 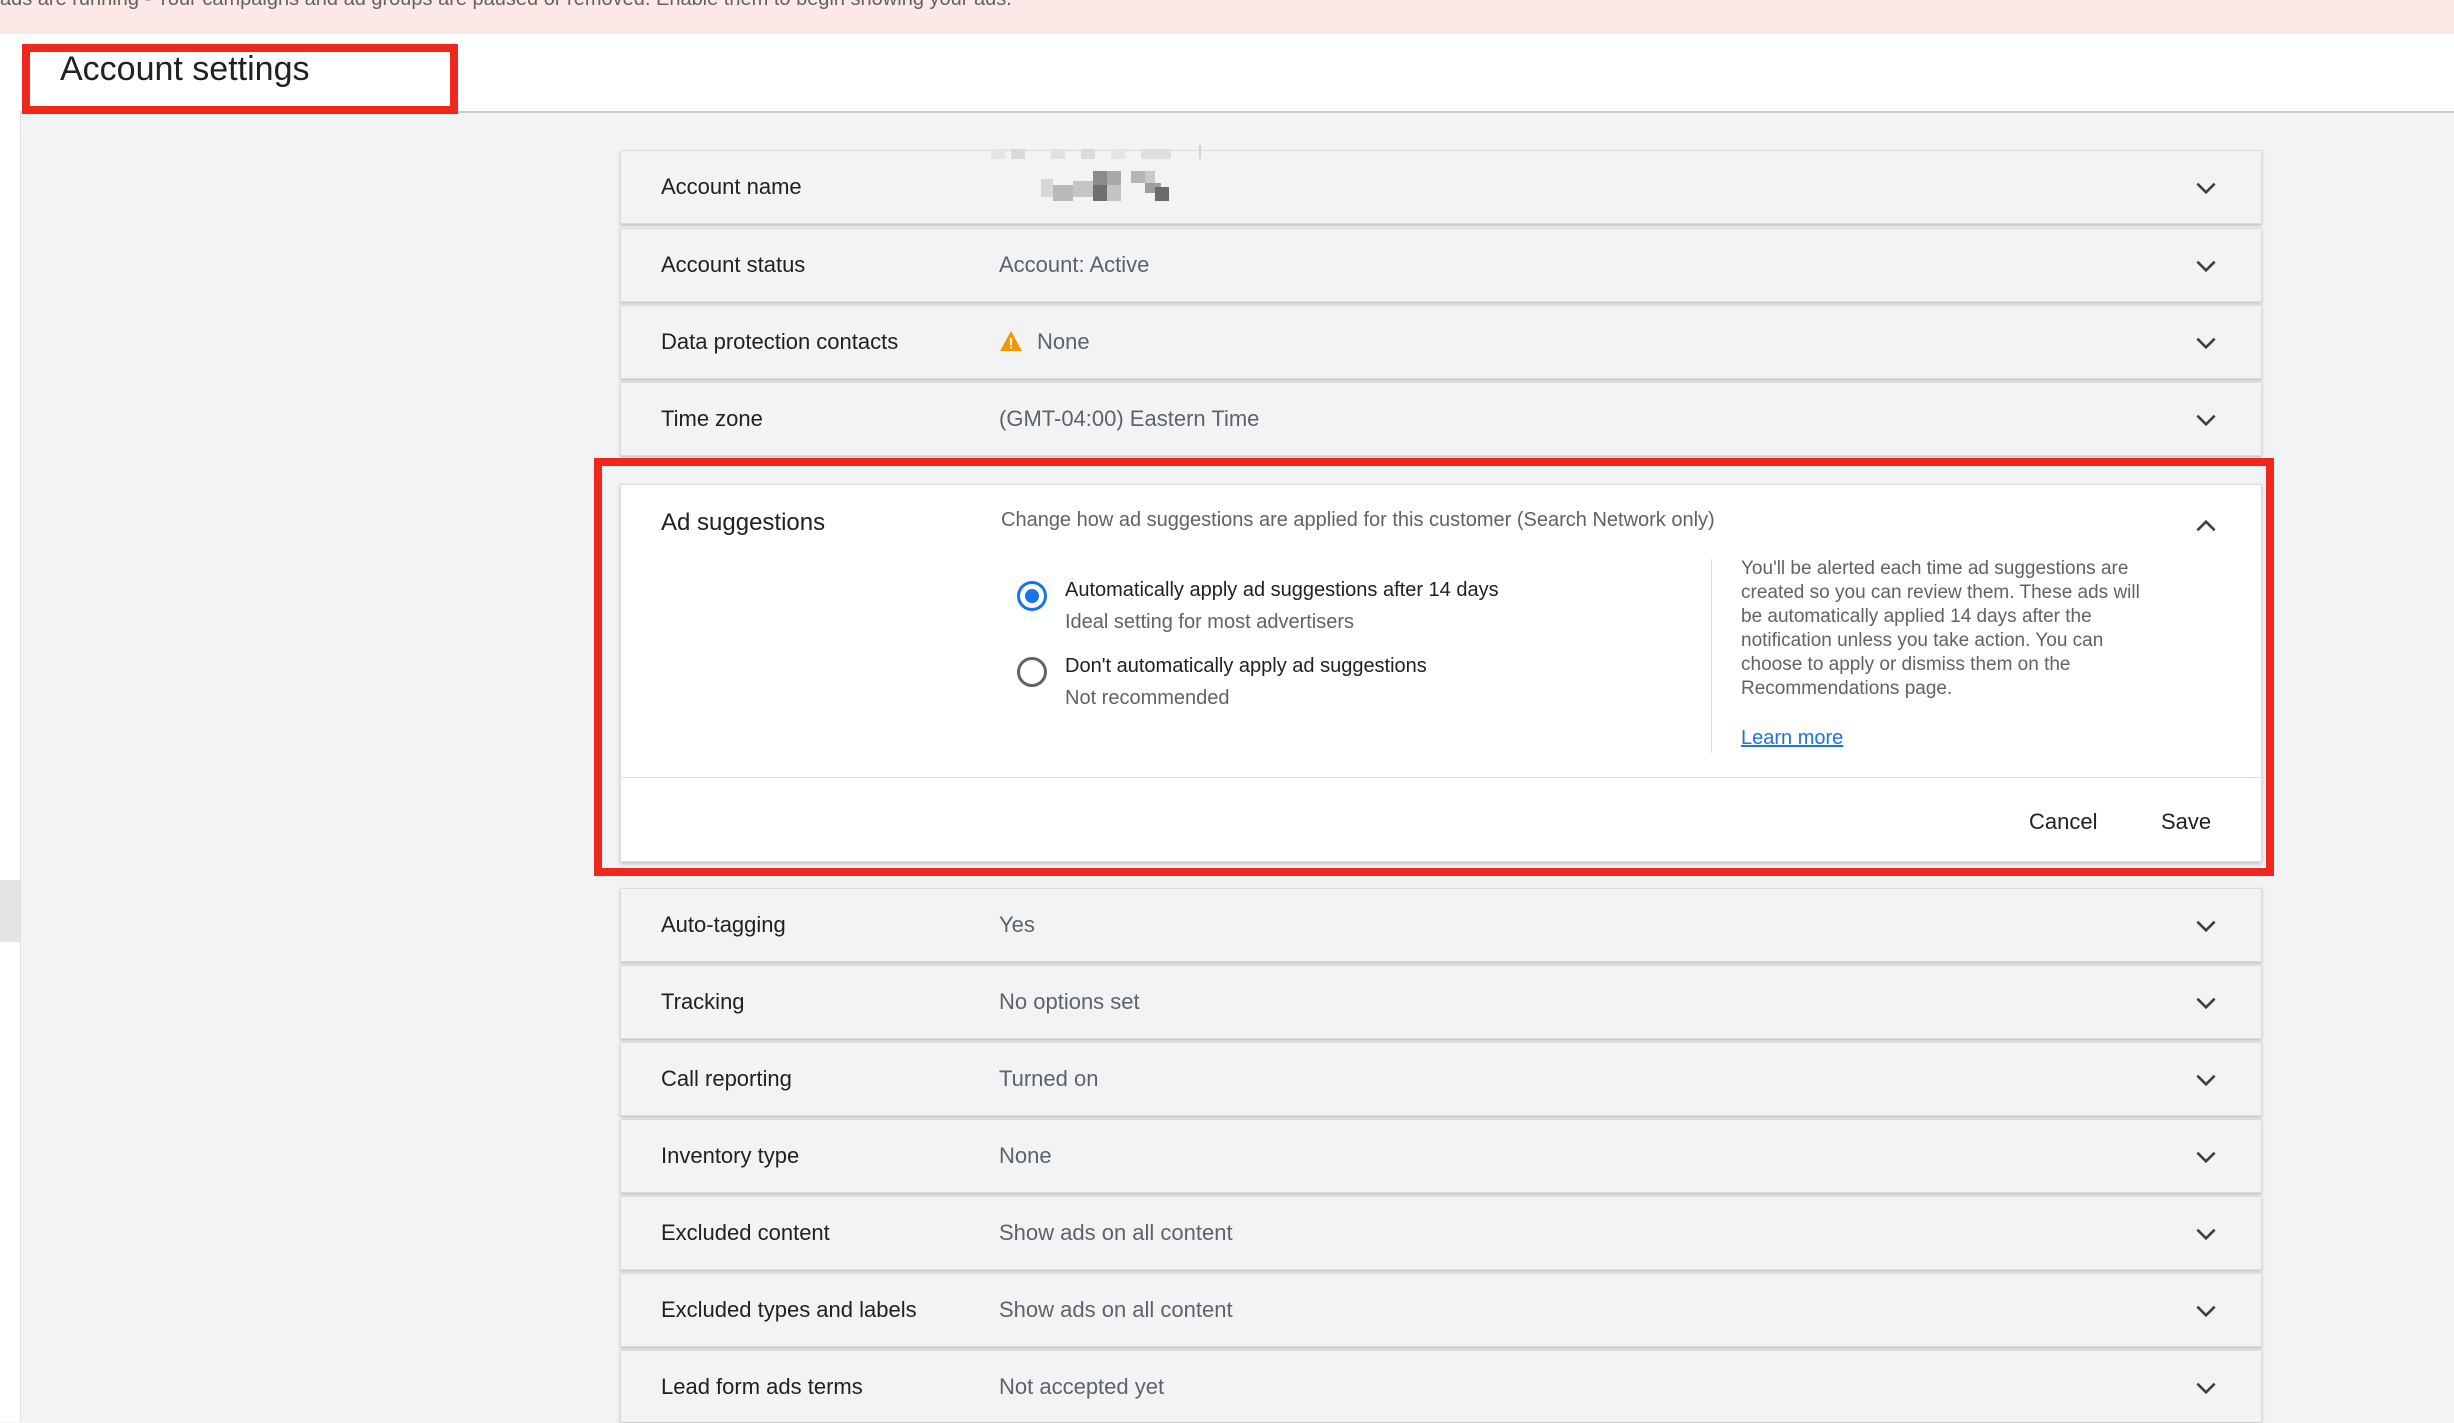 What do you see at coordinates (1711, 656) in the screenshot?
I see `vertical-divider` at bounding box center [1711, 656].